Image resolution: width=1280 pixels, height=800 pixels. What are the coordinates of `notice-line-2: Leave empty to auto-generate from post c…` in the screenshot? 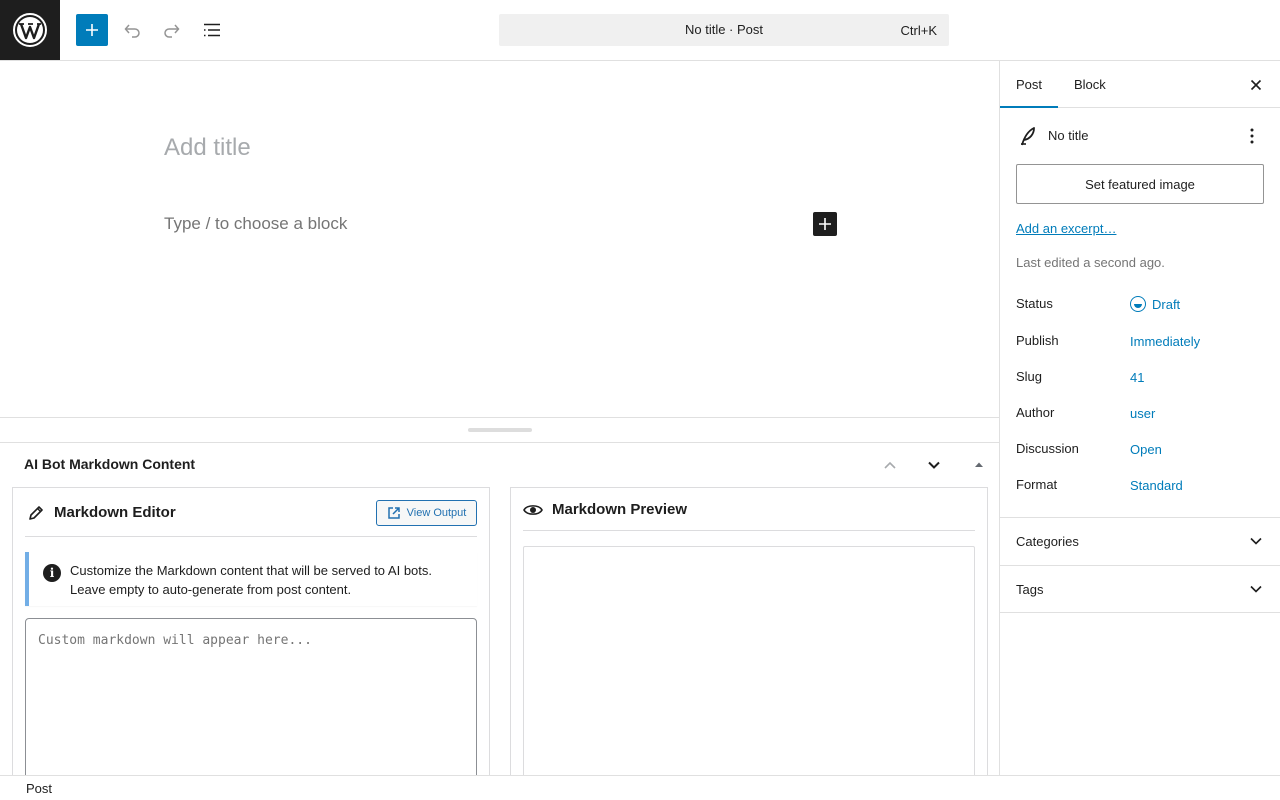 It's located at (211, 589).